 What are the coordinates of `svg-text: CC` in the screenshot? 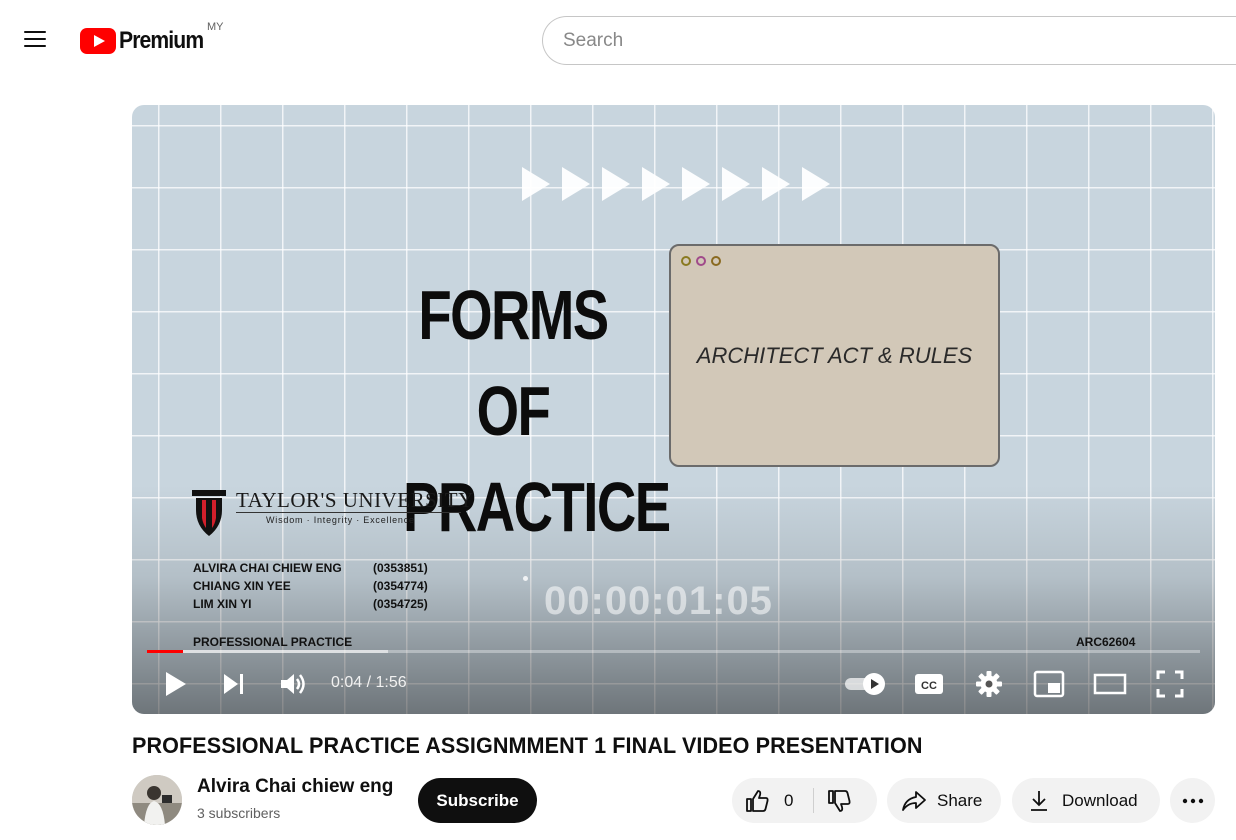 It's located at (929, 686).